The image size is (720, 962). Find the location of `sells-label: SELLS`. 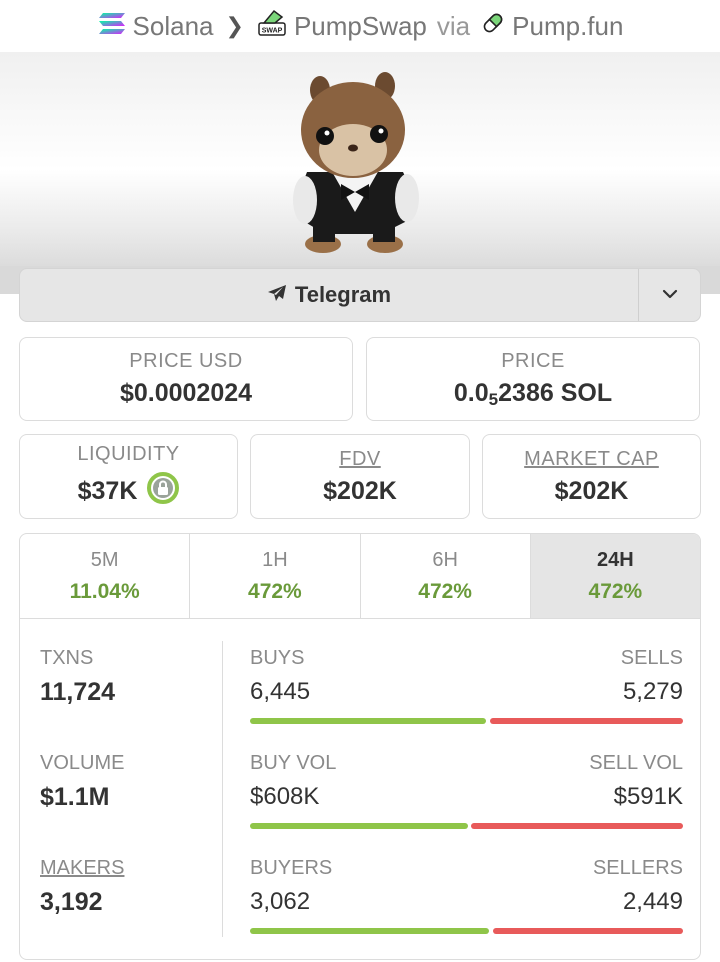

sells-label: SELLS is located at coordinates (651, 658).